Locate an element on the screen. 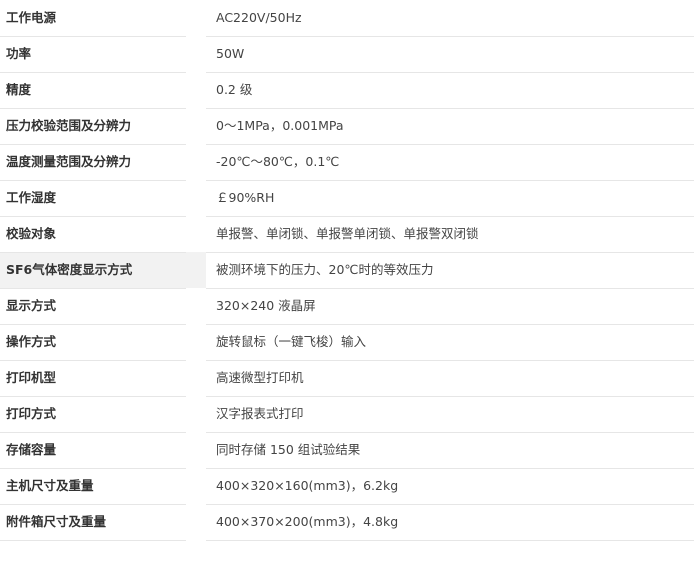 Image resolution: width=694 pixels, height=563 pixels. table-row: 存储容量 同时存储 150 组试验结果 is located at coordinates (347, 450).